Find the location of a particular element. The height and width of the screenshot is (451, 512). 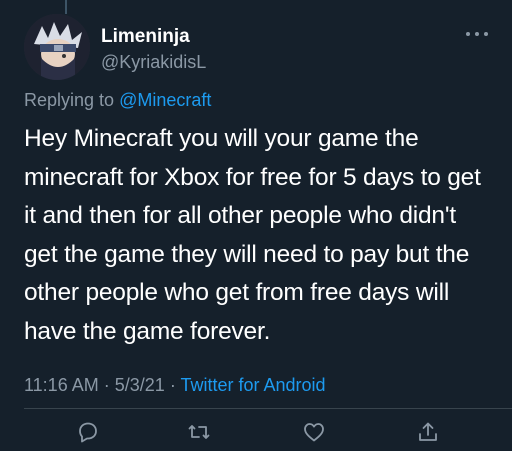

avatar is located at coordinates (57, 47).